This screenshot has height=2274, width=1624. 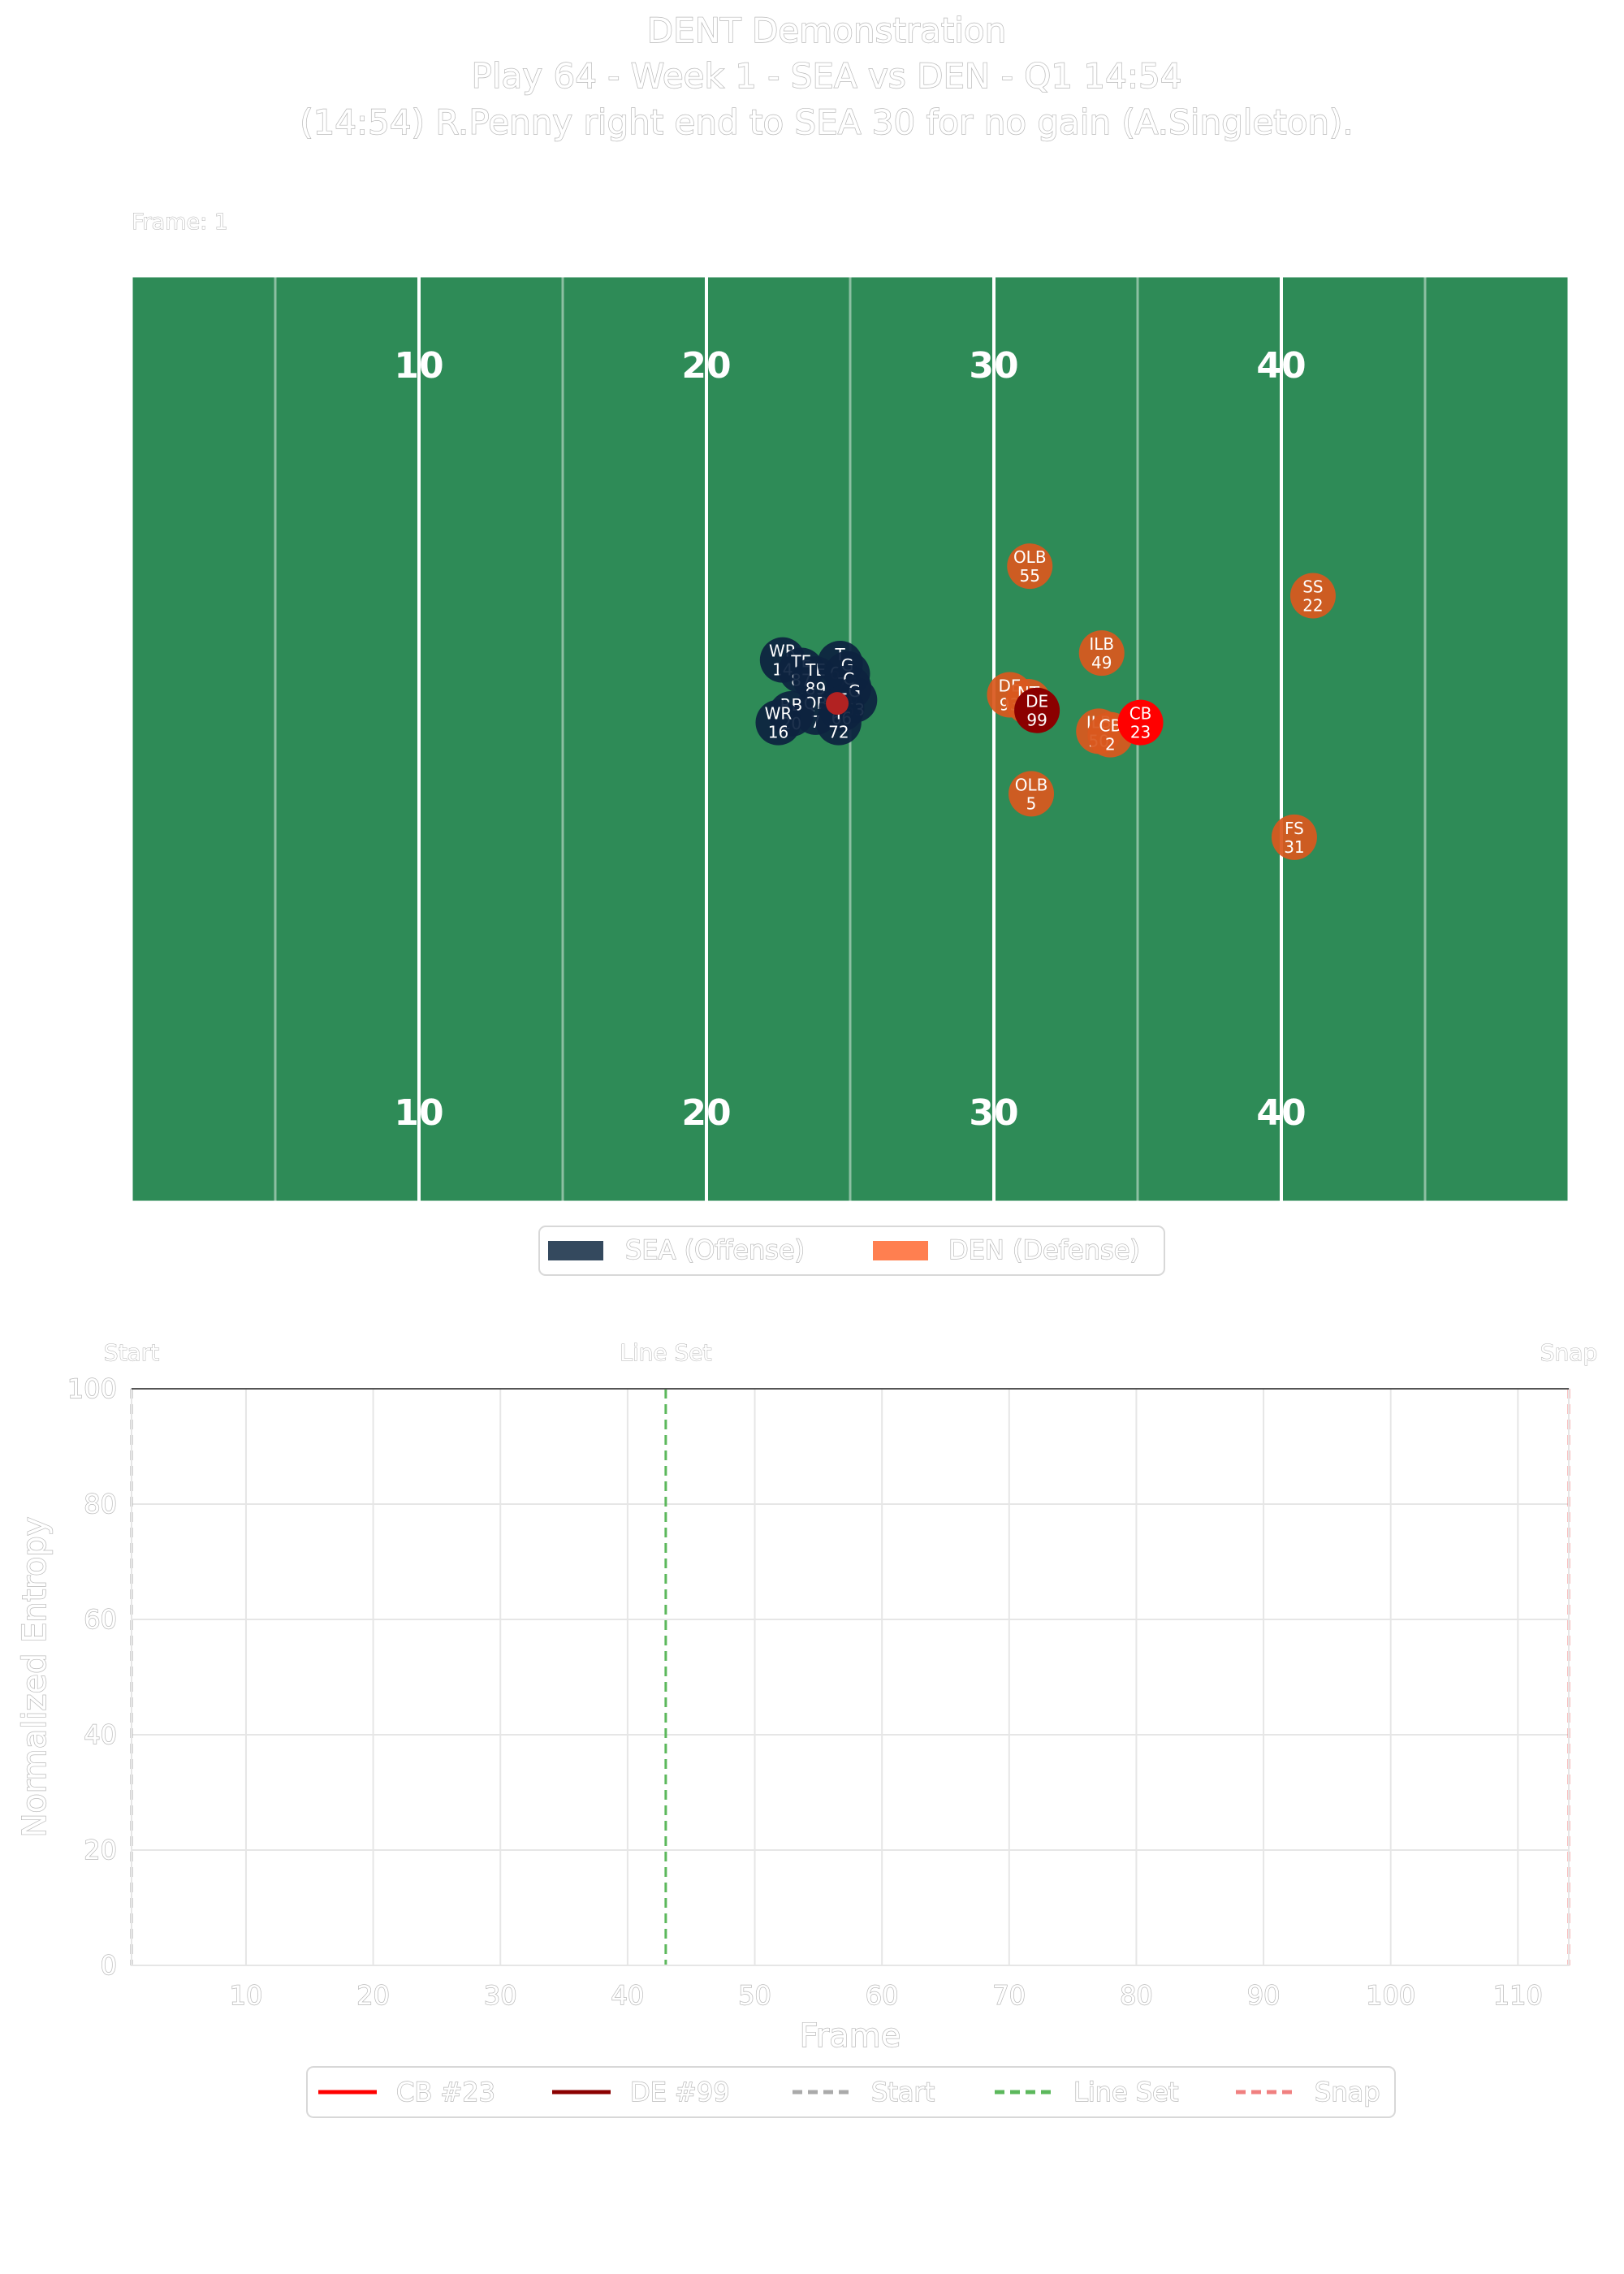 I want to click on y-tick-label: 0, so click(x=109, y=1966).